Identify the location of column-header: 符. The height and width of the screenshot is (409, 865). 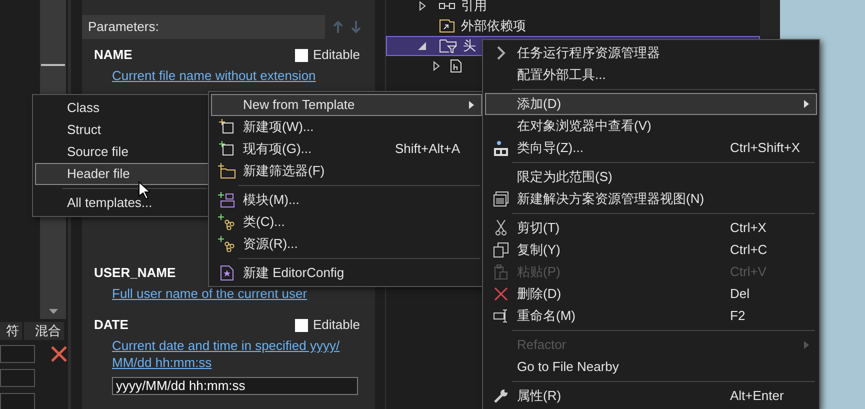
(11, 331).